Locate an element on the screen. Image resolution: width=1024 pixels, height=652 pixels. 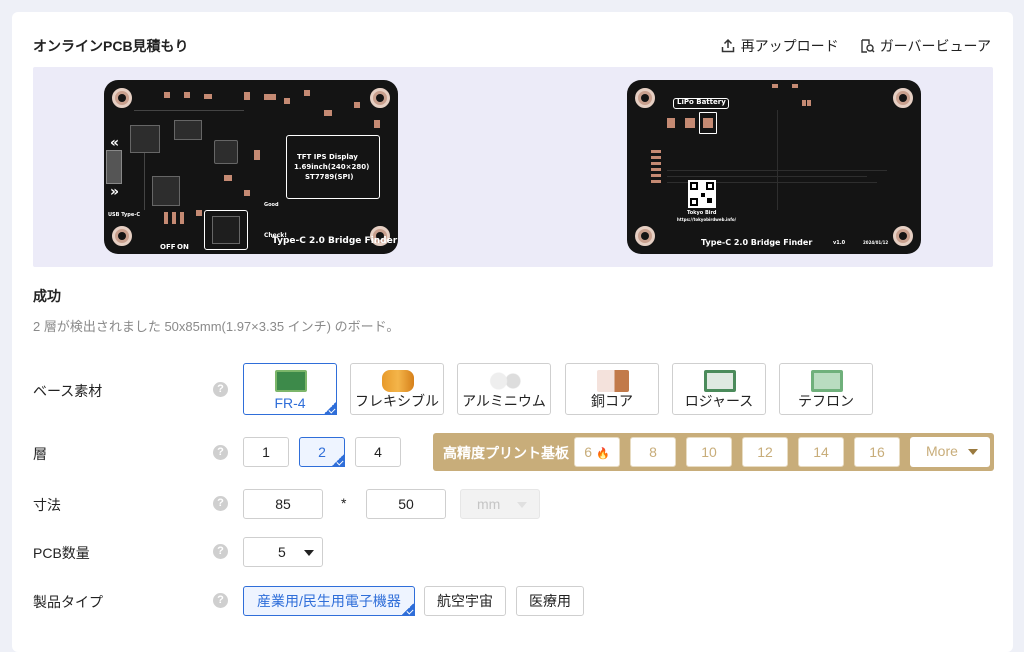
fire-icon: 🔥 is located at coordinates (602, 454).